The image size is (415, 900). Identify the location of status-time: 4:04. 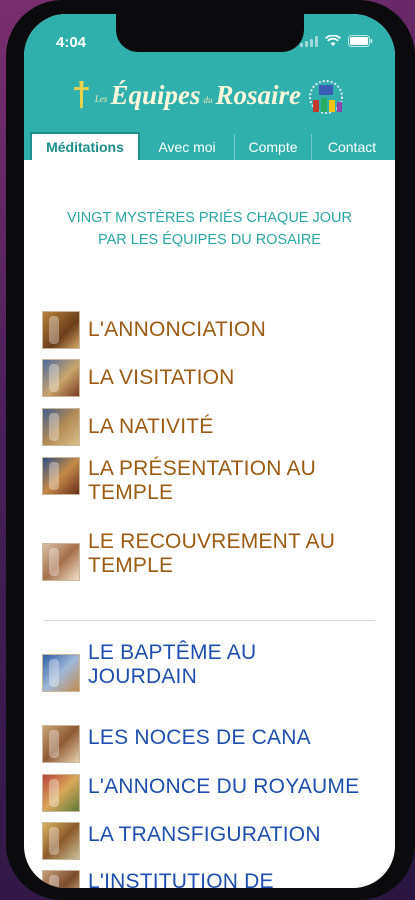
(71, 42).